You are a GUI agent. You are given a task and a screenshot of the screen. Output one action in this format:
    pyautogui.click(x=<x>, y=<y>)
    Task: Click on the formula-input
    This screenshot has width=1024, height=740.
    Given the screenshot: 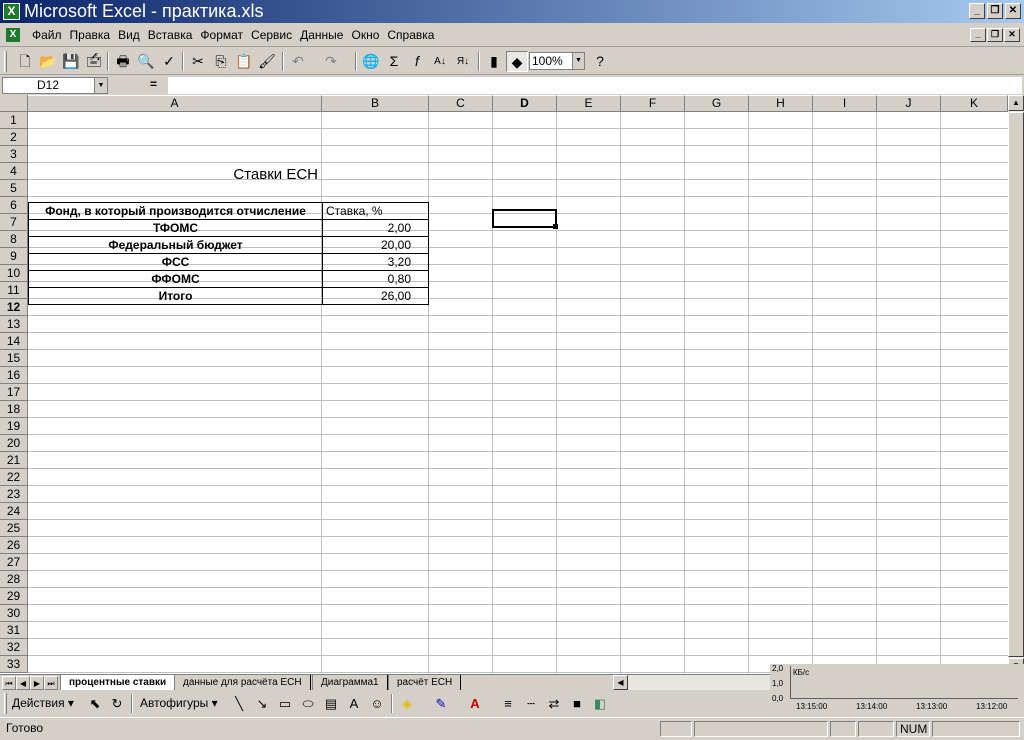 What is the action you would take?
    pyautogui.click(x=595, y=85)
    